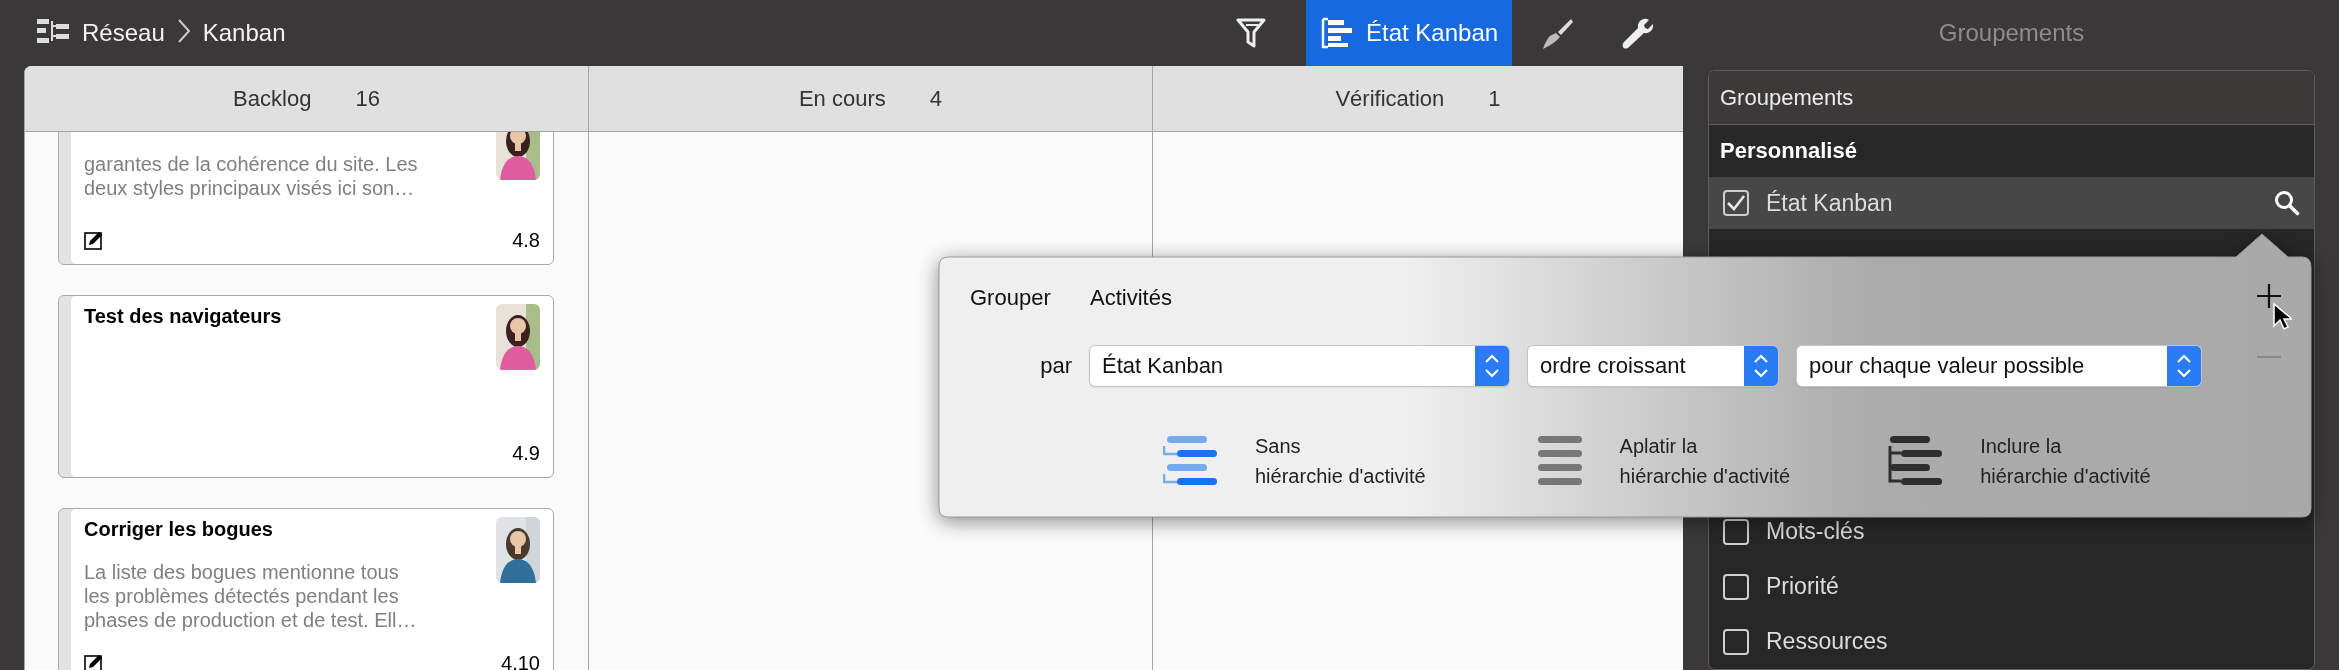  What do you see at coordinates (935, 98) in the screenshot?
I see `card-count: 4` at bounding box center [935, 98].